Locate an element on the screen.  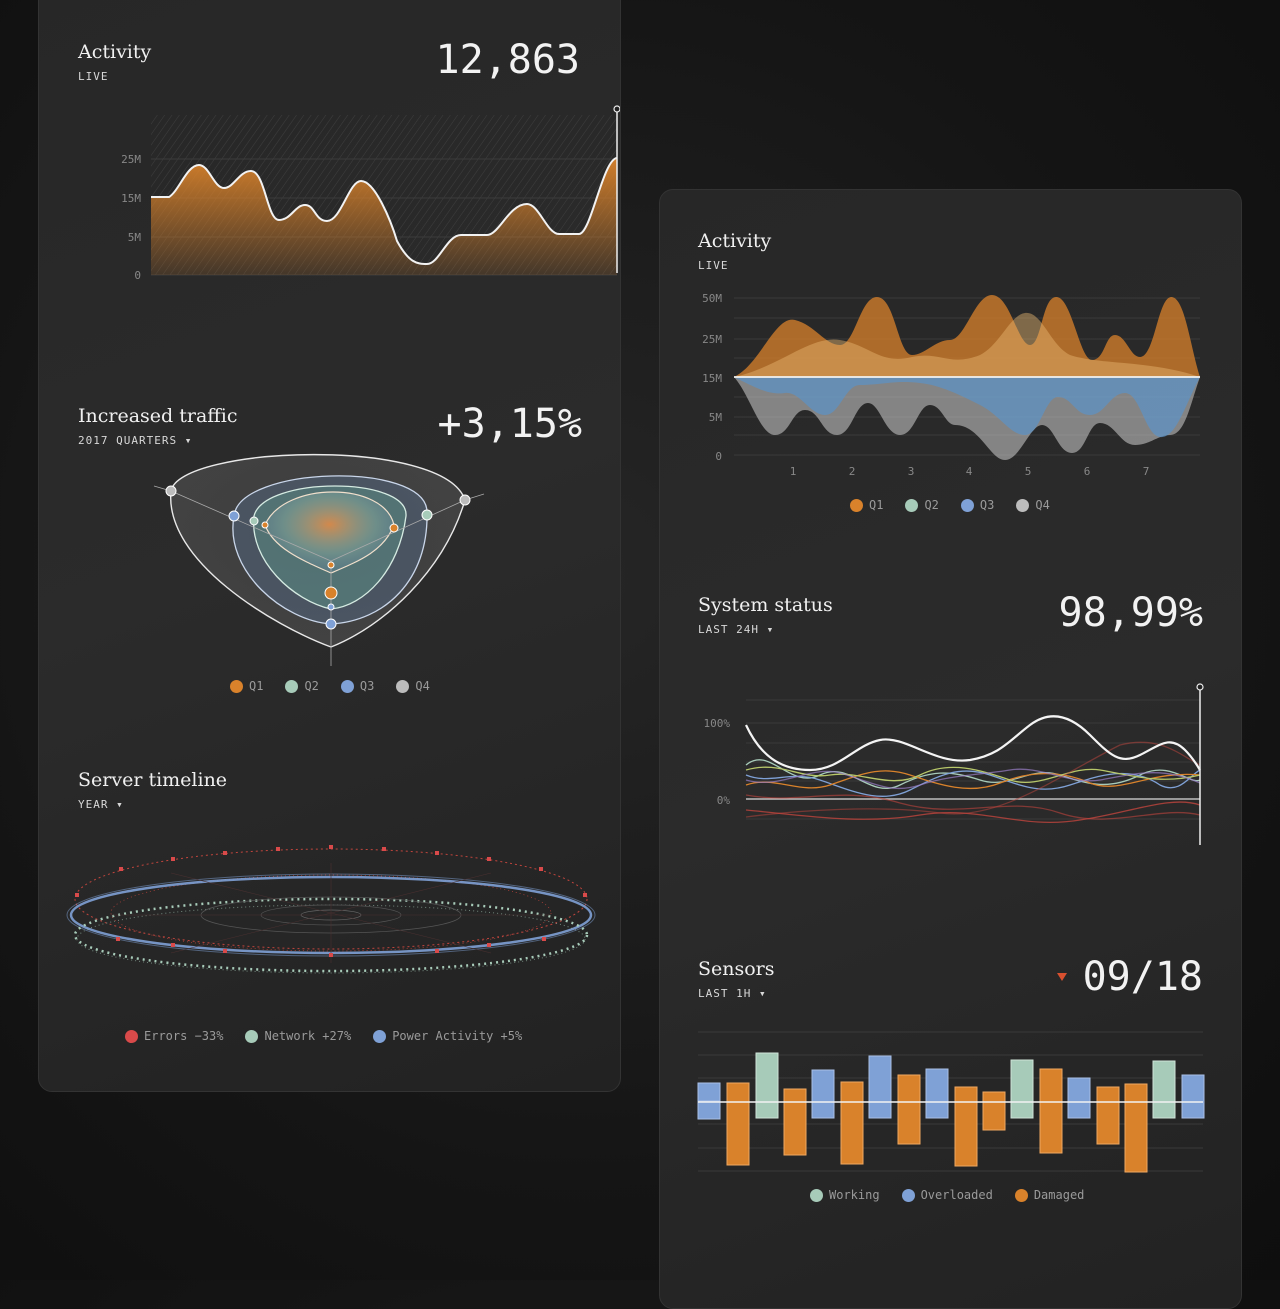
xtick: 5 is located at coordinates (1028, 471).